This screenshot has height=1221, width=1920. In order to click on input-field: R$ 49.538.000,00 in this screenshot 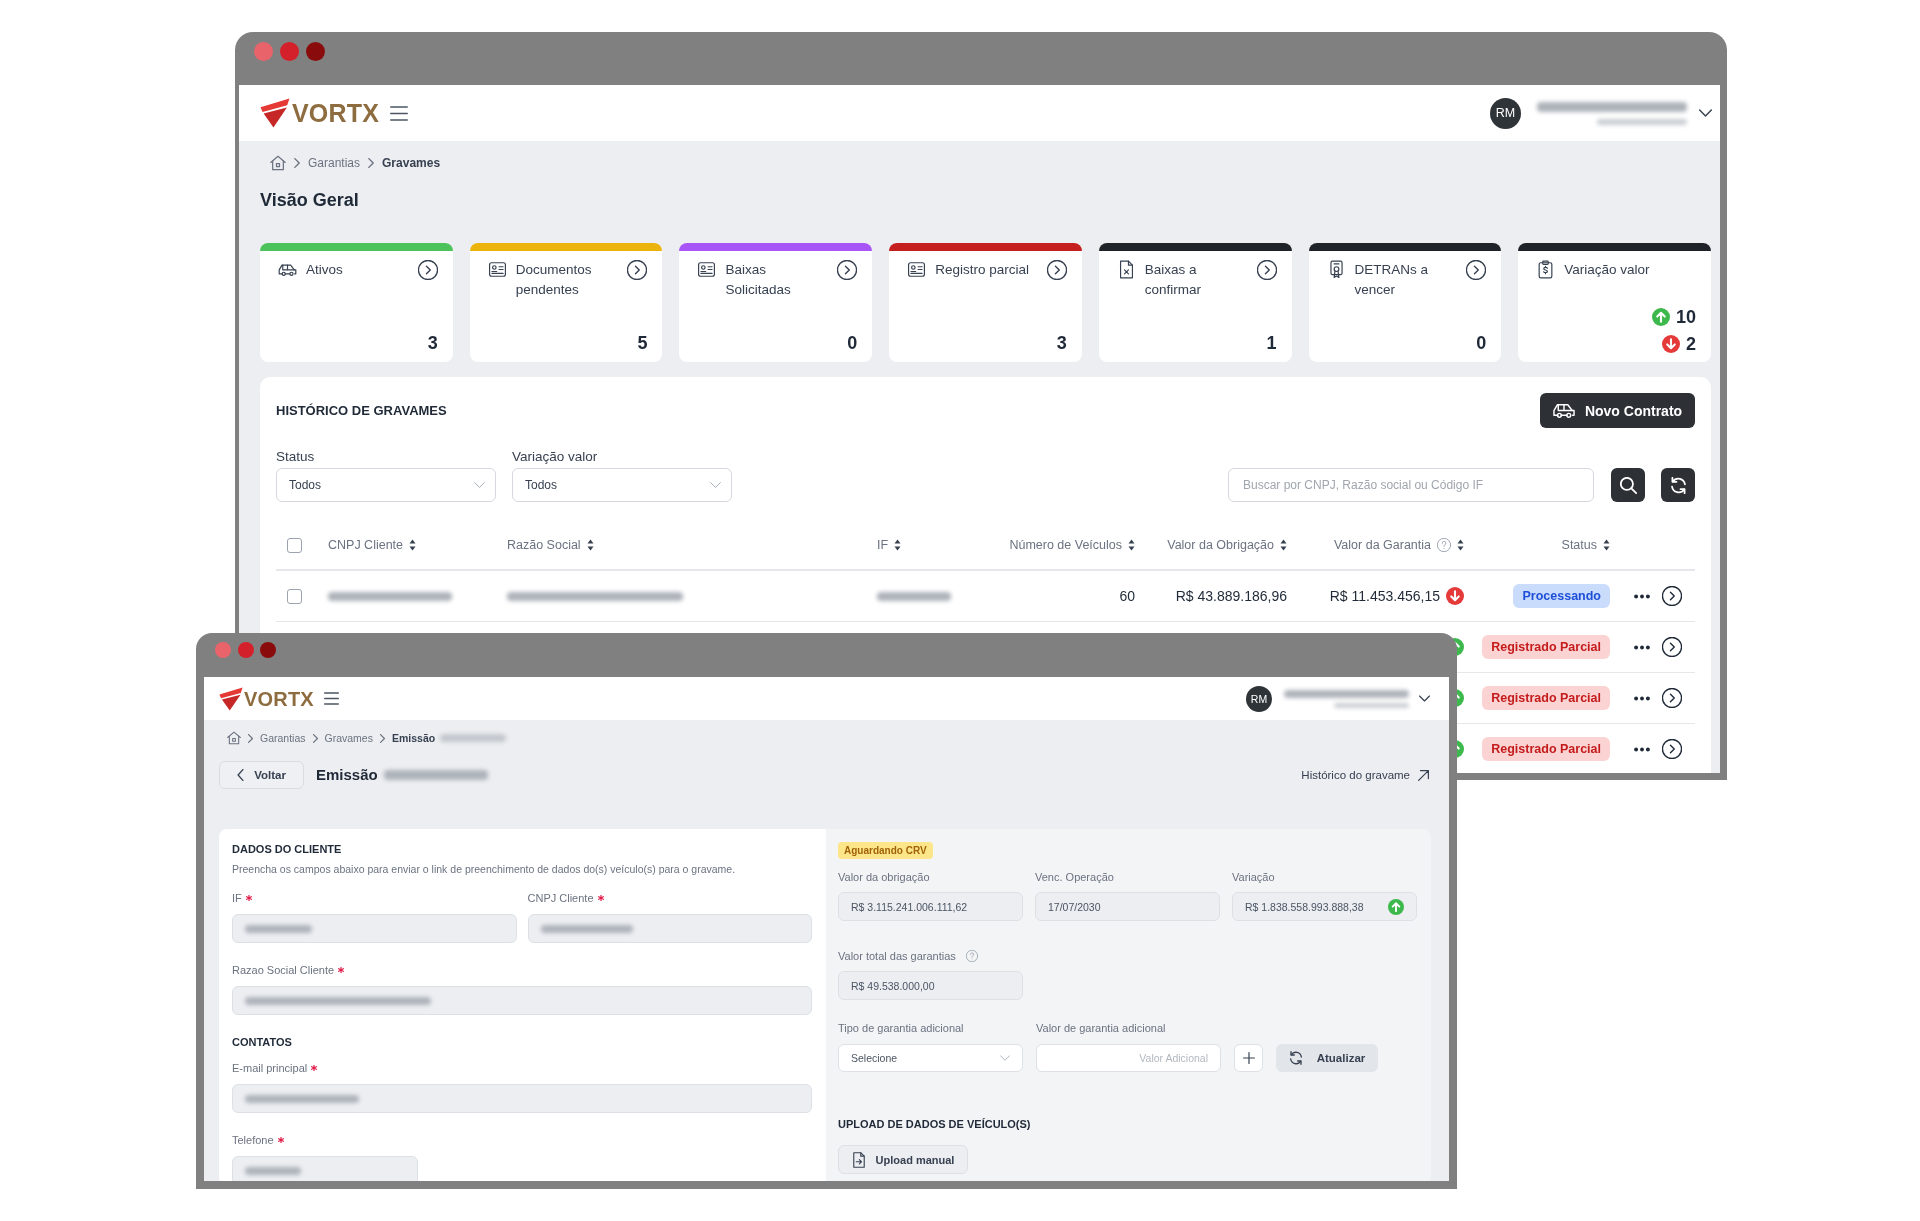, I will do `click(930, 985)`.